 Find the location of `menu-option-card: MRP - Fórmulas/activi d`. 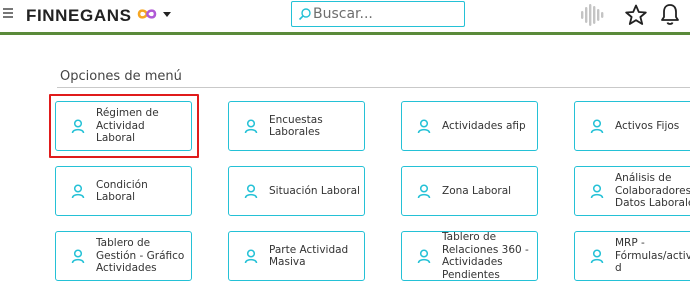

menu-option-card: MRP - Fórmulas/activi d is located at coordinates (632, 256).